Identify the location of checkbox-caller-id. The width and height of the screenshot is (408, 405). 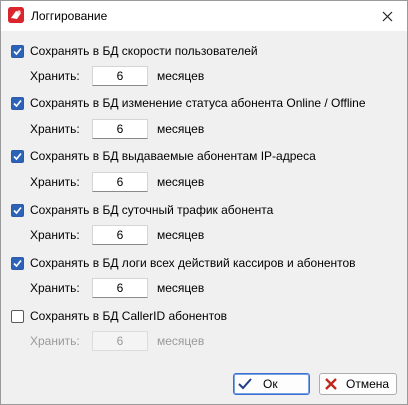
(17, 316).